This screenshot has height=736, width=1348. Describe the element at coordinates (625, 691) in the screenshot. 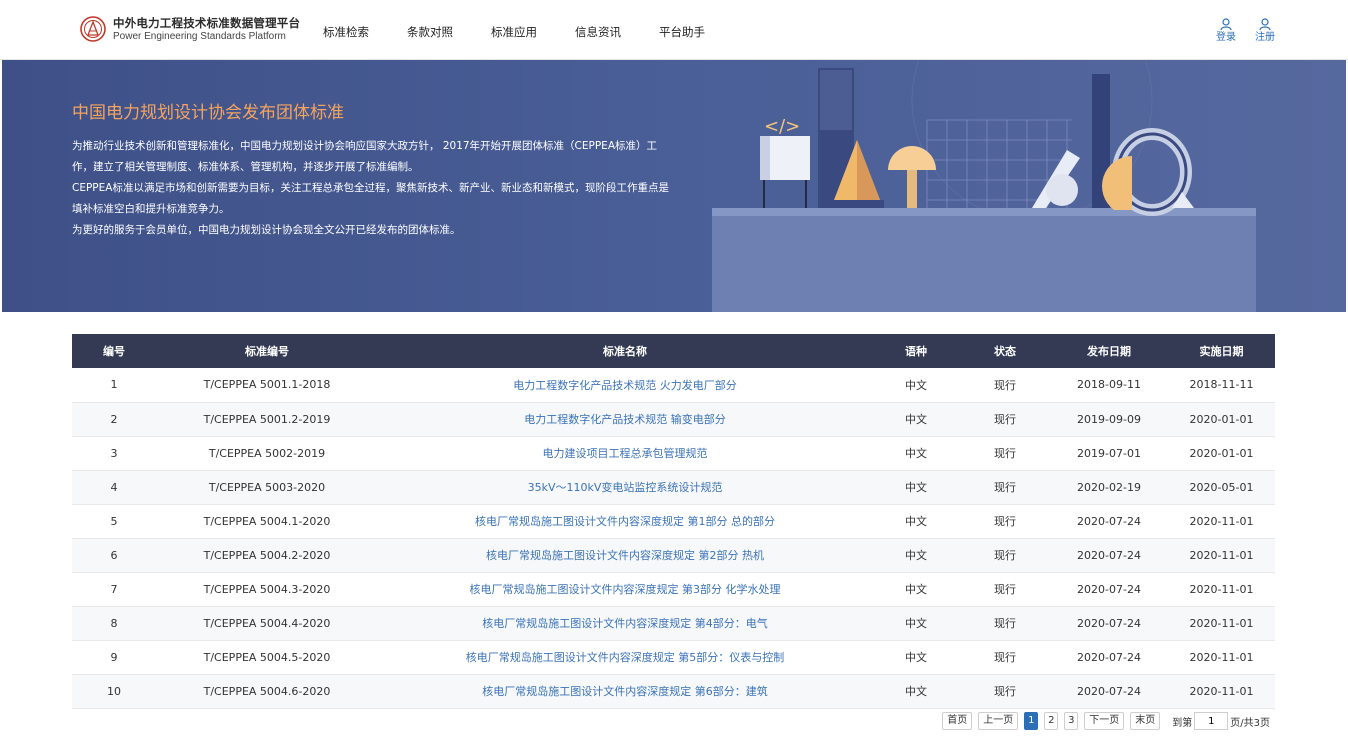

I see `cell-name: 核电厂常规岛施工图设计文件内容深度规定 第6部分：建筑` at that location.